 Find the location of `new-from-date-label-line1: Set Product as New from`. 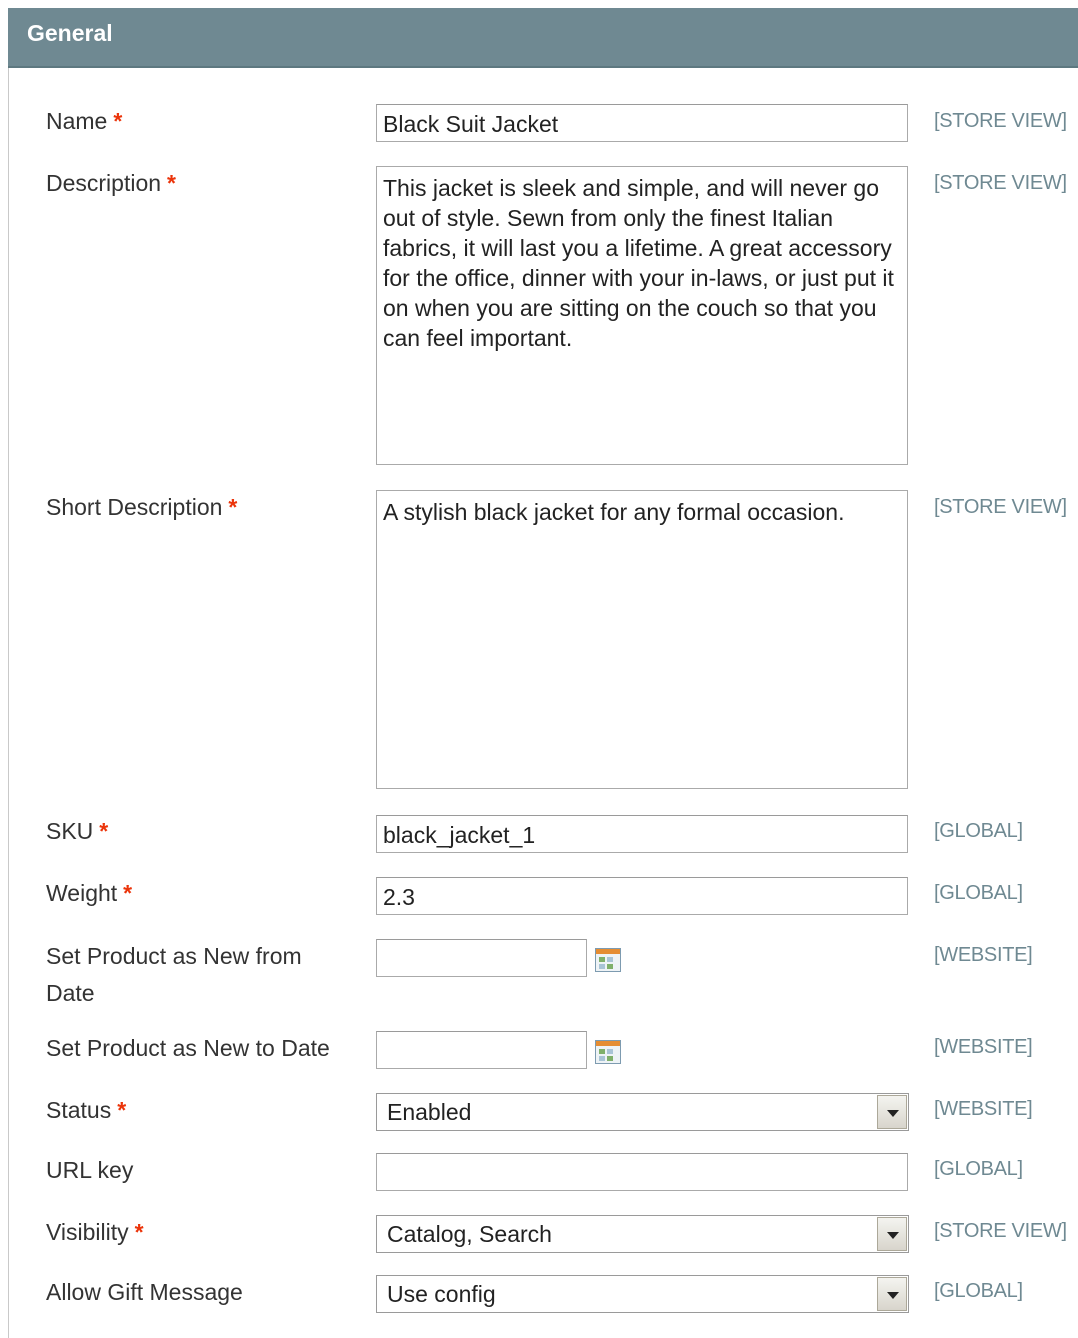

new-from-date-label-line1: Set Product as New from is located at coordinates (174, 956).